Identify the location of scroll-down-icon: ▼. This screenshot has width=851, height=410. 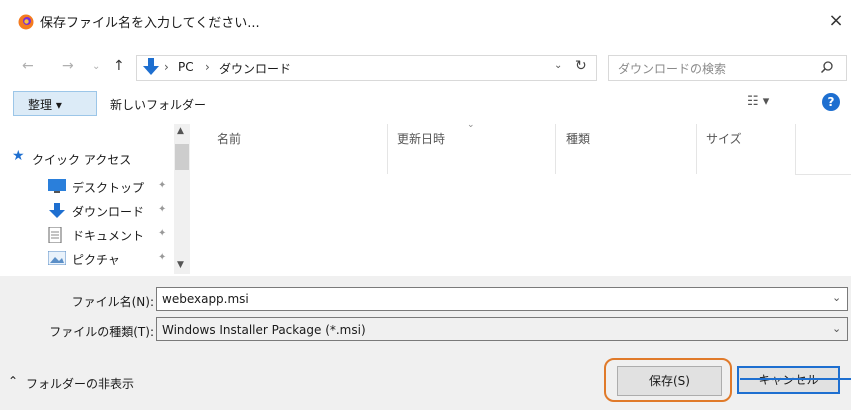
(180, 265).